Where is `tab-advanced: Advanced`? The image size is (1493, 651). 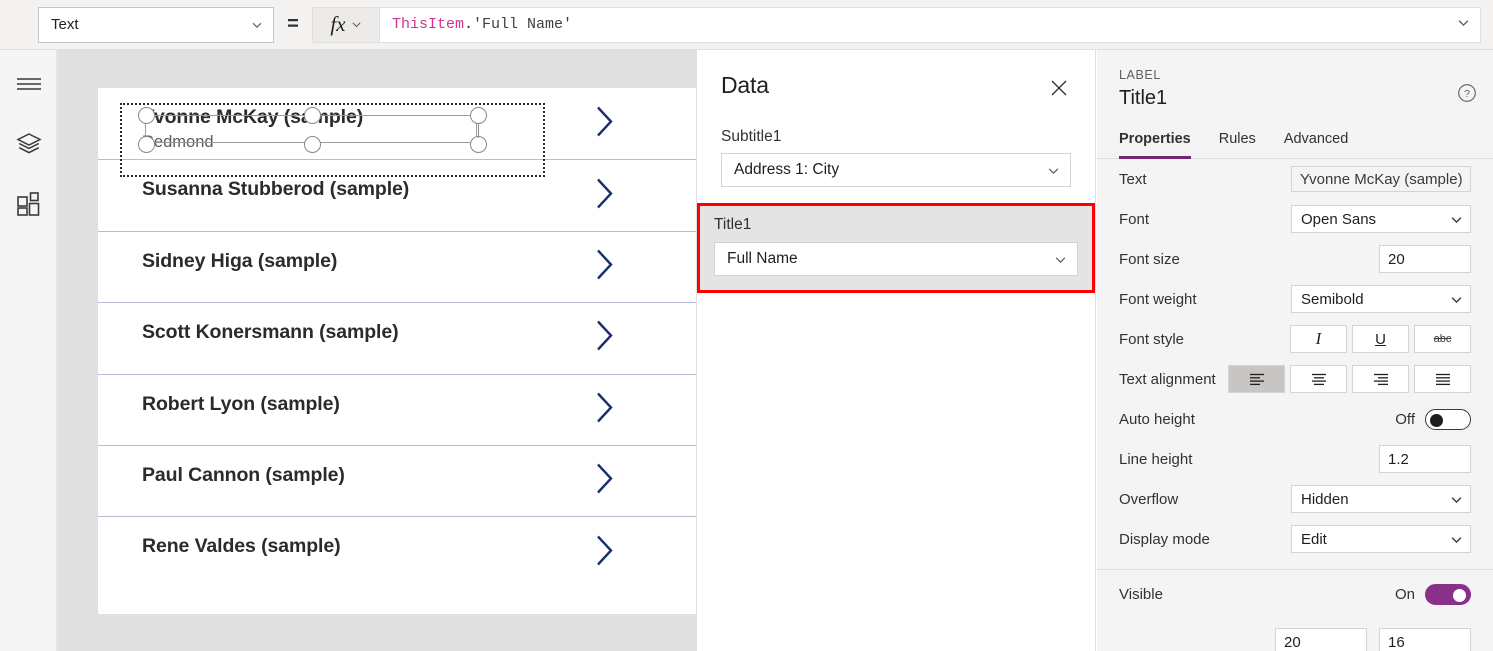
tab-advanced: Advanced is located at coordinates (1316, 142).